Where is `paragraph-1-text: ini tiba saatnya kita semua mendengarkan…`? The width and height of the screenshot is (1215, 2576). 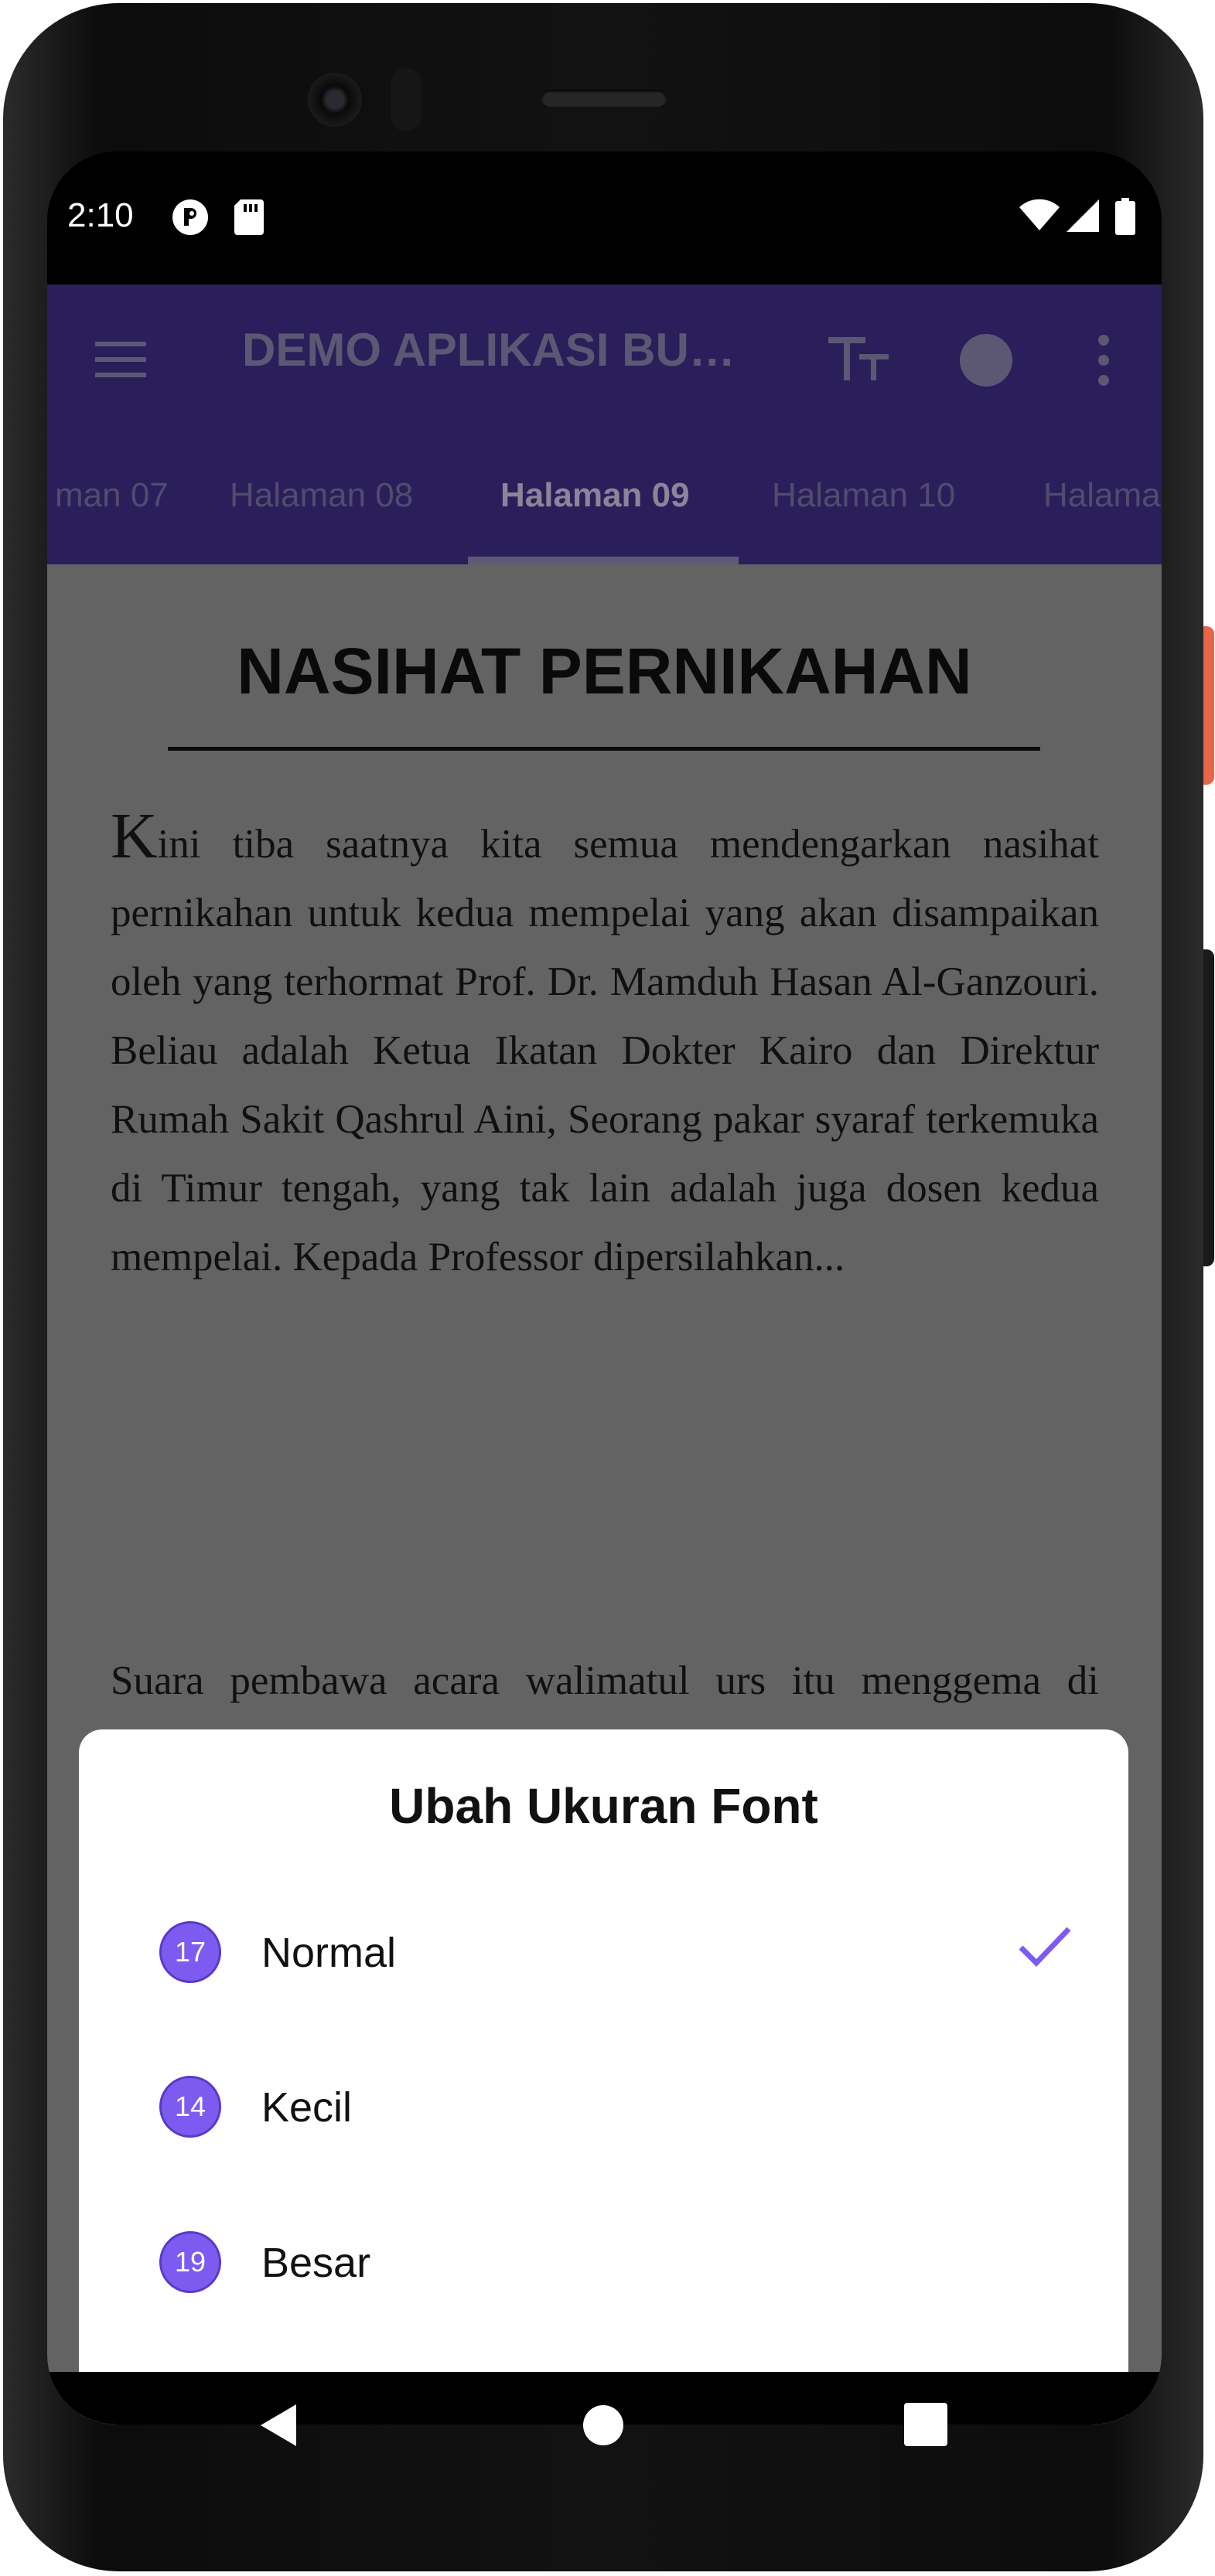
paragraph-1-text: ini tiba saatnya kita semua mendengarkan… is located at coordinates (605, 1050).